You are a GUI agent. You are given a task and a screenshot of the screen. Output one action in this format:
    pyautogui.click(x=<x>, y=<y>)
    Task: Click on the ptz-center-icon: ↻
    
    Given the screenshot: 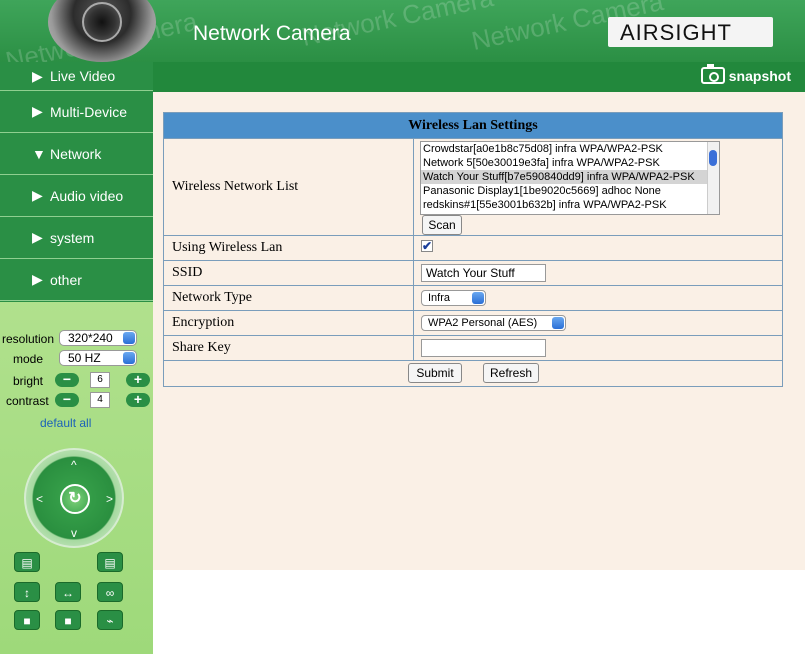 What is the action you would take?
    pyautogui.click(x=75, y=499)
    